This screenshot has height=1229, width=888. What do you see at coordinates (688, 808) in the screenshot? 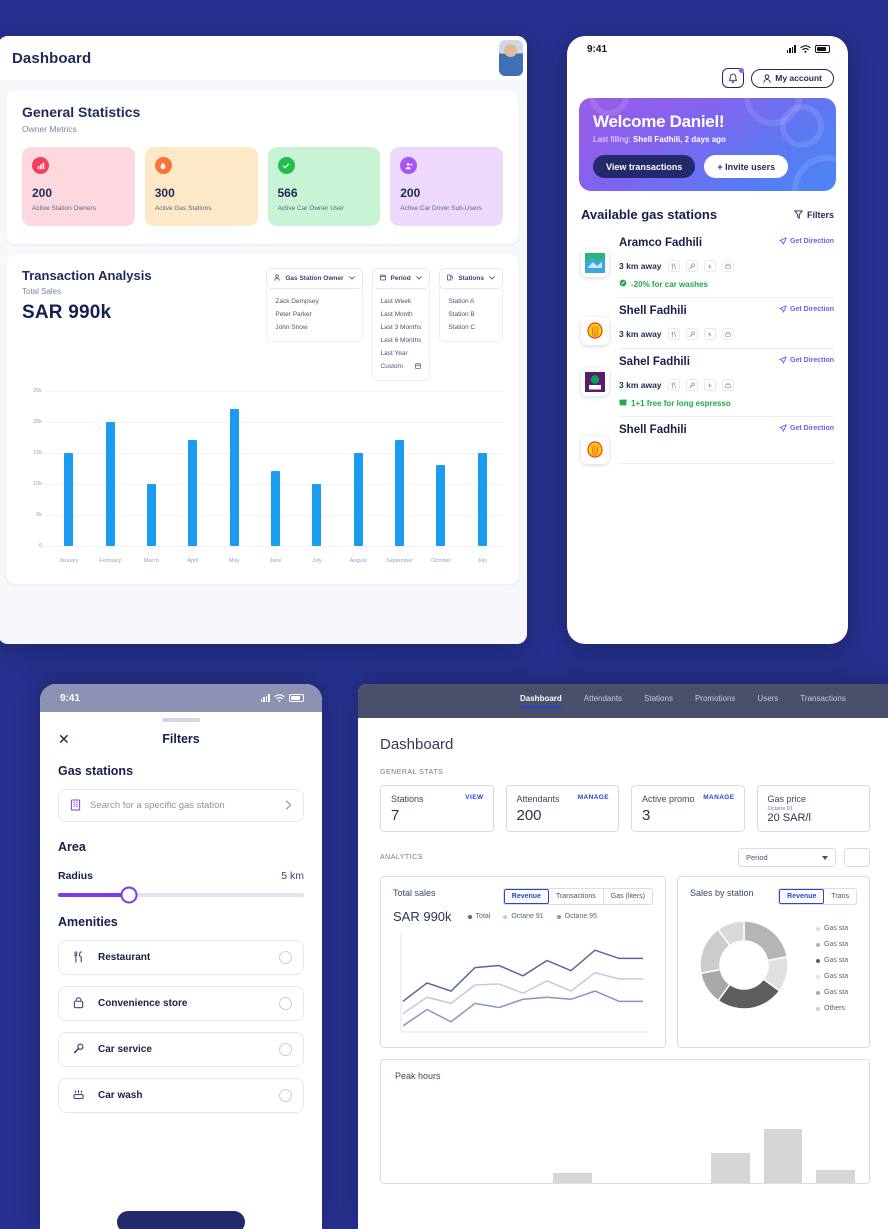
I see `stat-card: MANAGE Active promo 3` at bounding box center [688, 808].